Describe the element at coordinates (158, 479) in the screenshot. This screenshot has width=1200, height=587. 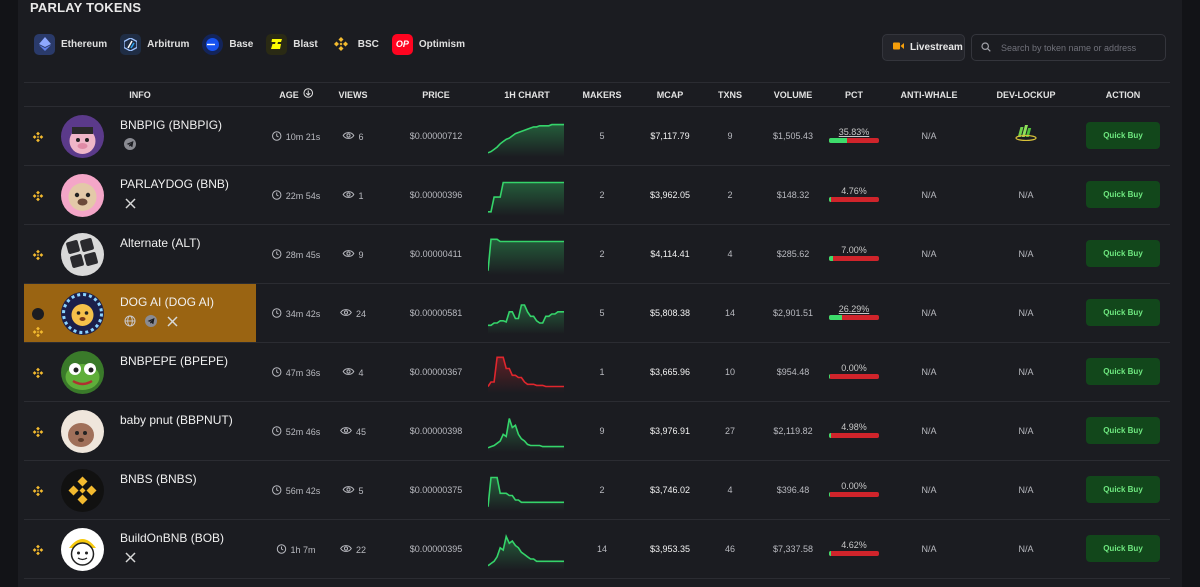
I see `token-name: BNBS (BNBS)` at that location.